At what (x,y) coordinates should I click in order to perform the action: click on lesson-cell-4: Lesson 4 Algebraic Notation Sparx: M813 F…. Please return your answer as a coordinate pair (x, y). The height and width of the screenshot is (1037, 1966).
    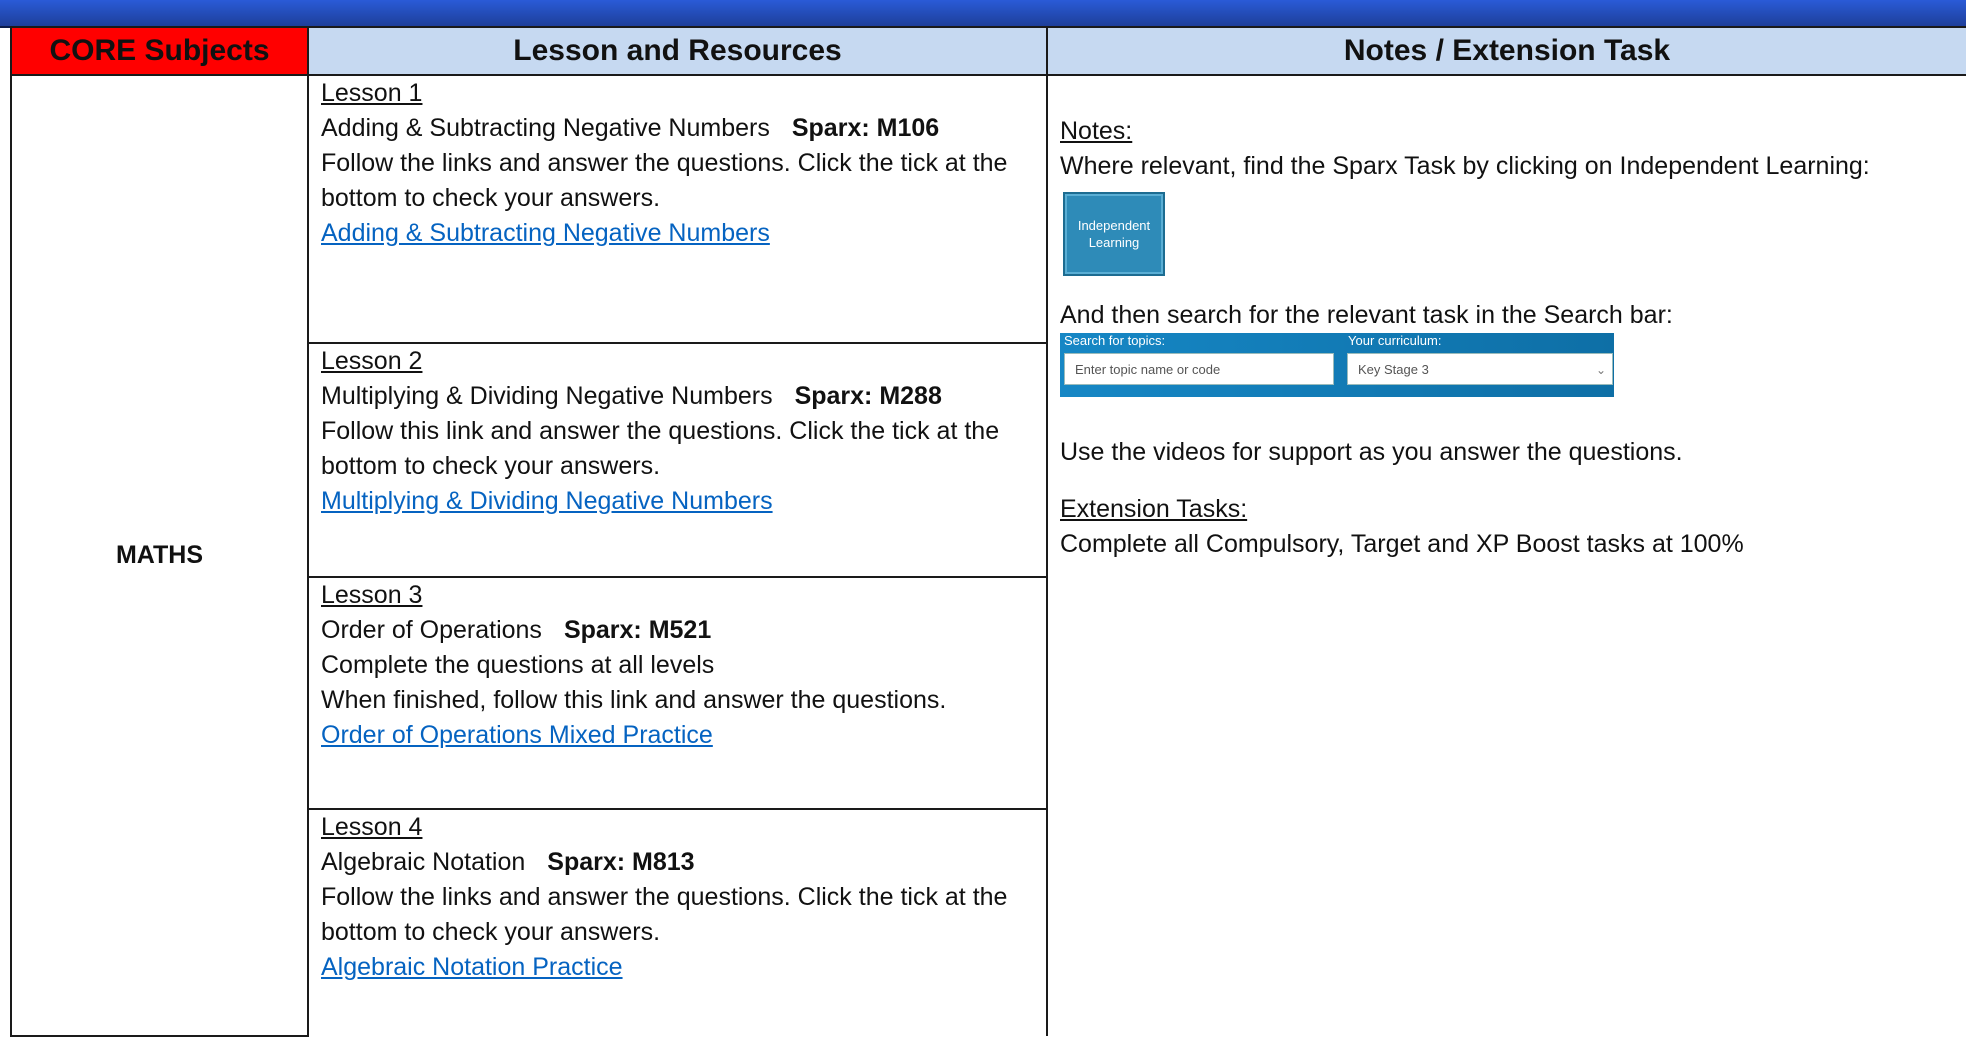
    Looking at the image, I should click on (677, 922).